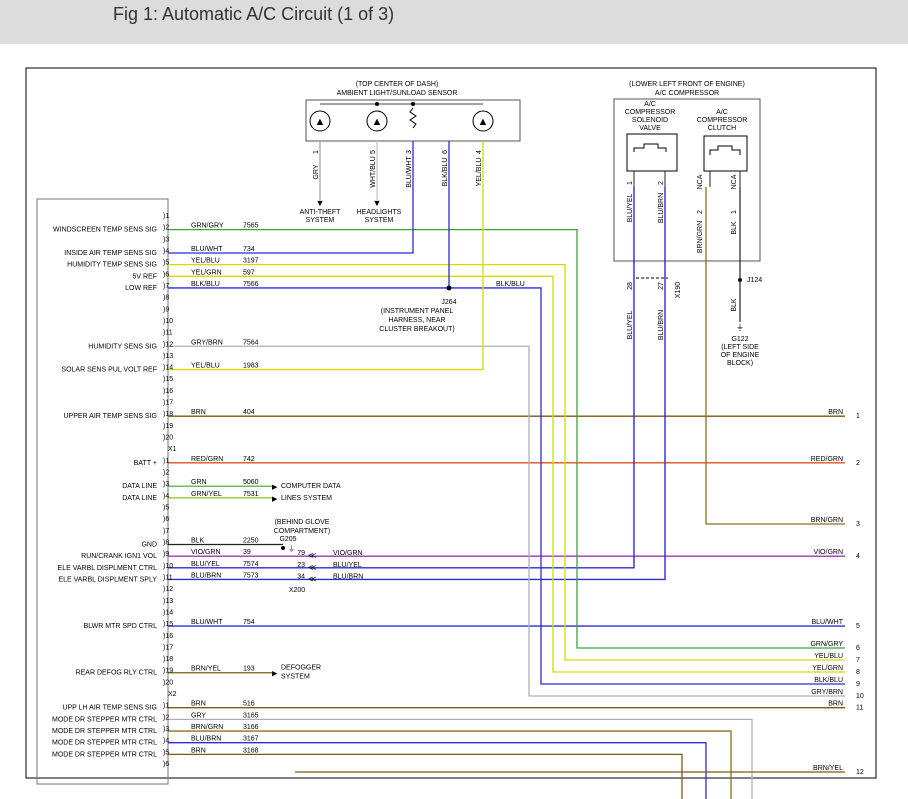 This screenshot has width=908, height=799. I want to click on wire-color-label: BLK/BLU, so click(205, 284).